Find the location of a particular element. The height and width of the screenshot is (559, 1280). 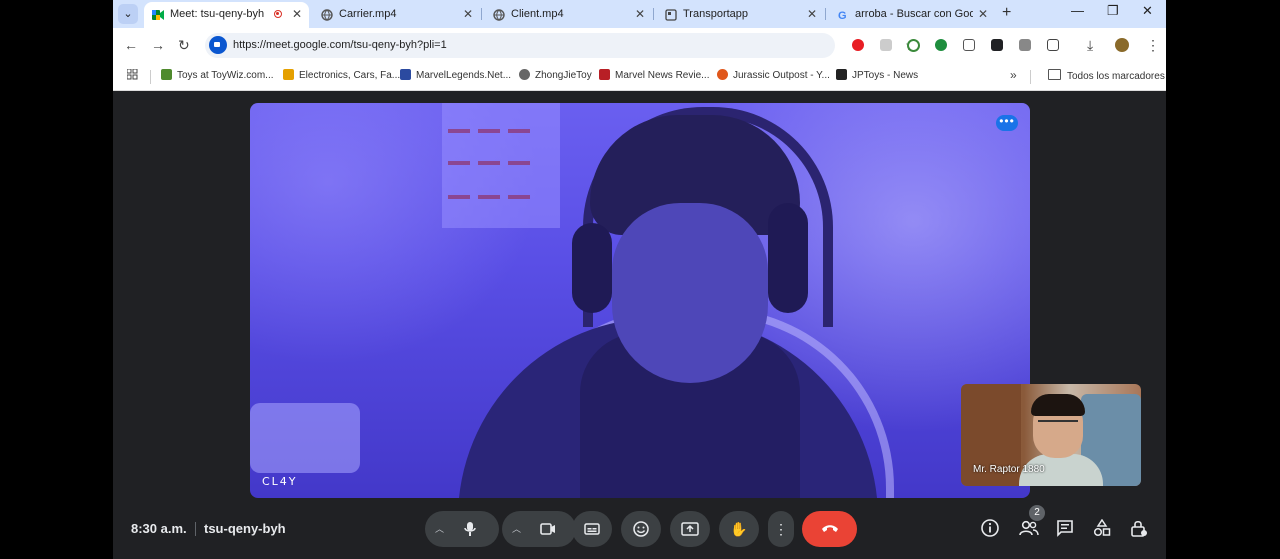

closed-captions-icon is located at coordinates (592, 529).